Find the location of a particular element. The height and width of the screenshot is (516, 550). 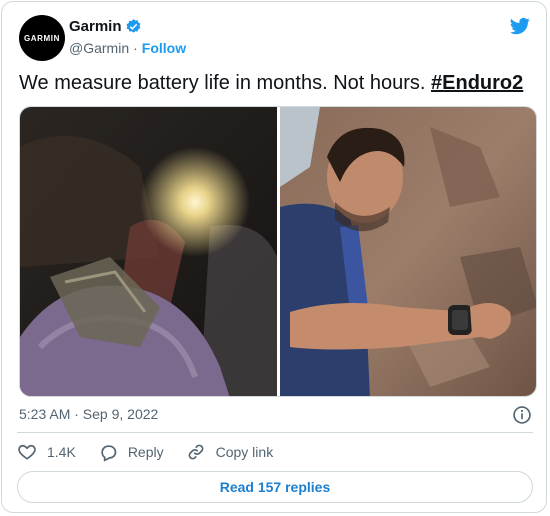

avatar: GARMIN is located at coordinates (42, 38).